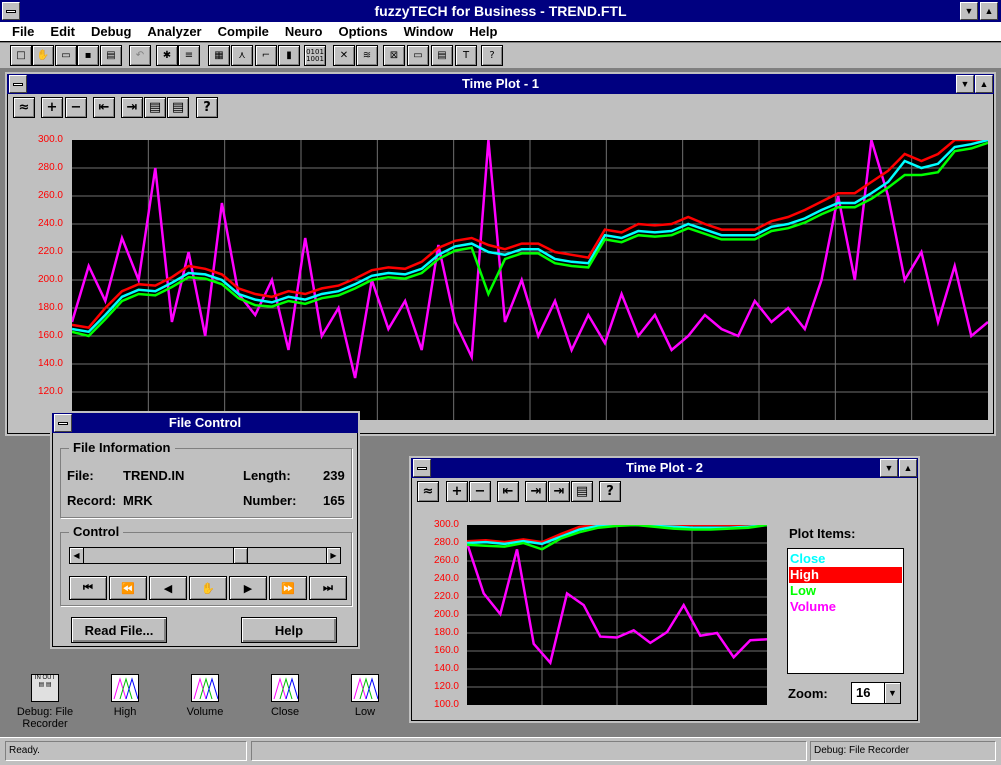 The image size is (1001, 765). Describe the element at coordinates (243, 31) in the screenshot. I see `menu-compile: Compile` at that location.